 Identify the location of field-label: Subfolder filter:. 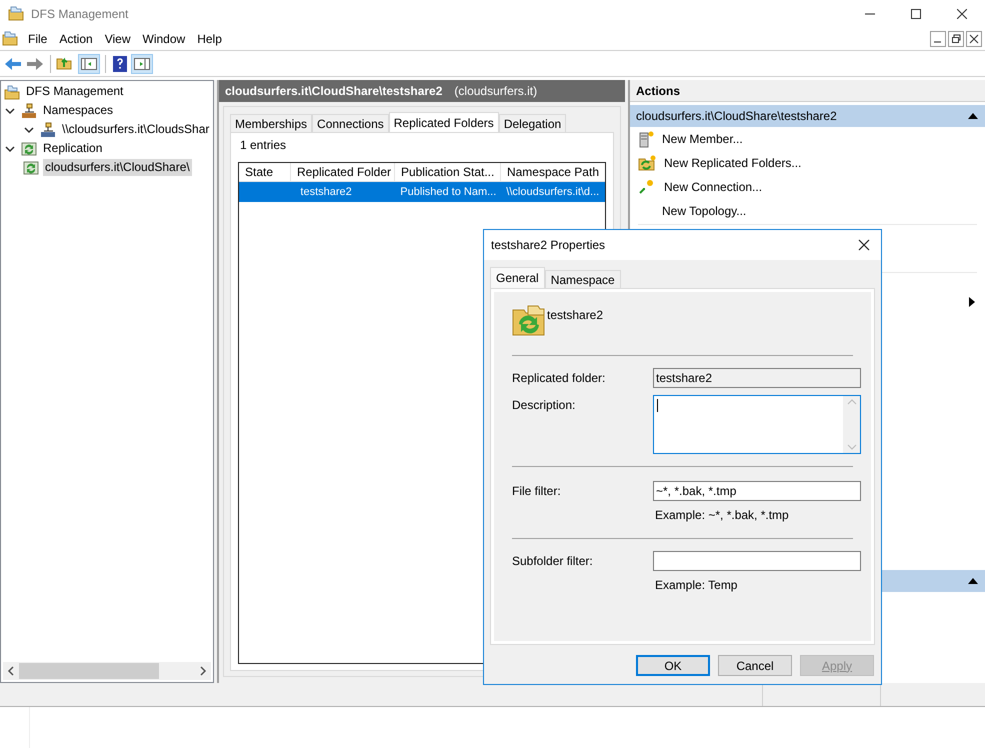
(553, 561).